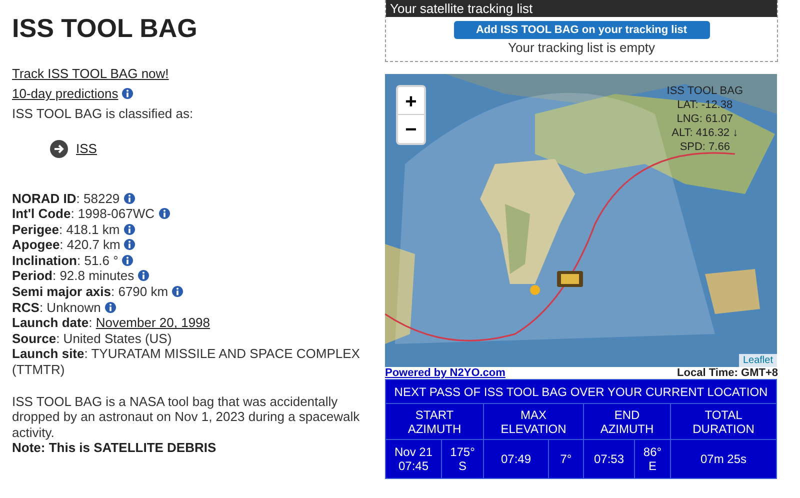 The width and height of the screenshot is (800, 498). Describe the element at coordinates (723, 459) in the screenshot. I see `table-cell: 07m 25s` at that location.